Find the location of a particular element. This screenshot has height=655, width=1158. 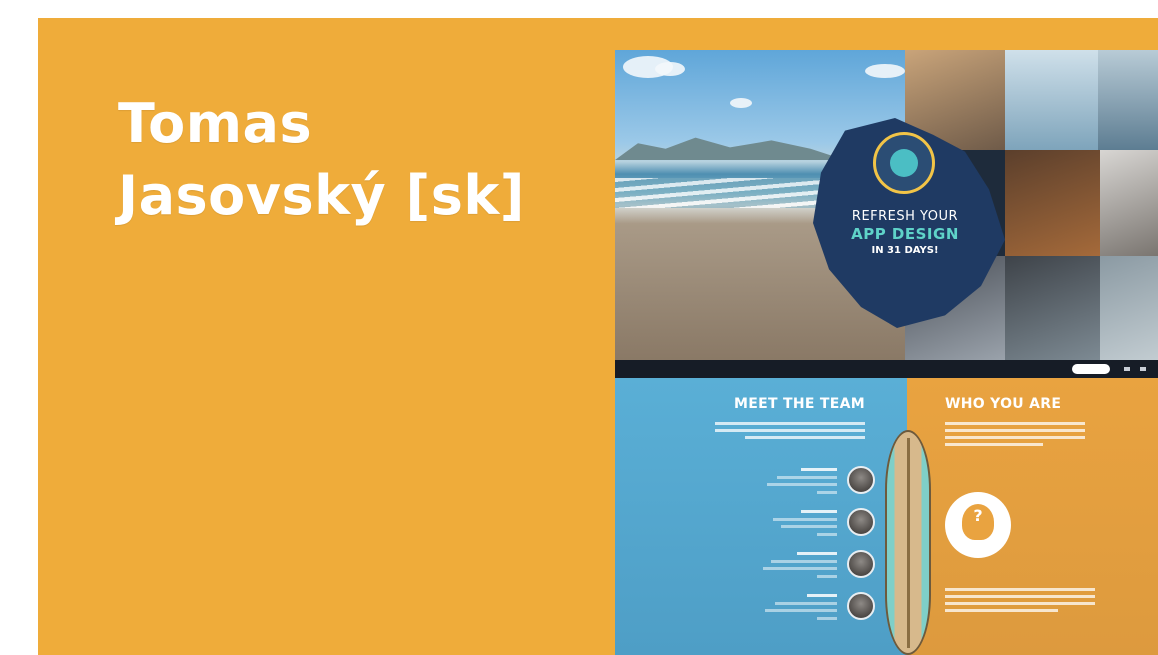

who-details is located at coordinates (1020, 602).